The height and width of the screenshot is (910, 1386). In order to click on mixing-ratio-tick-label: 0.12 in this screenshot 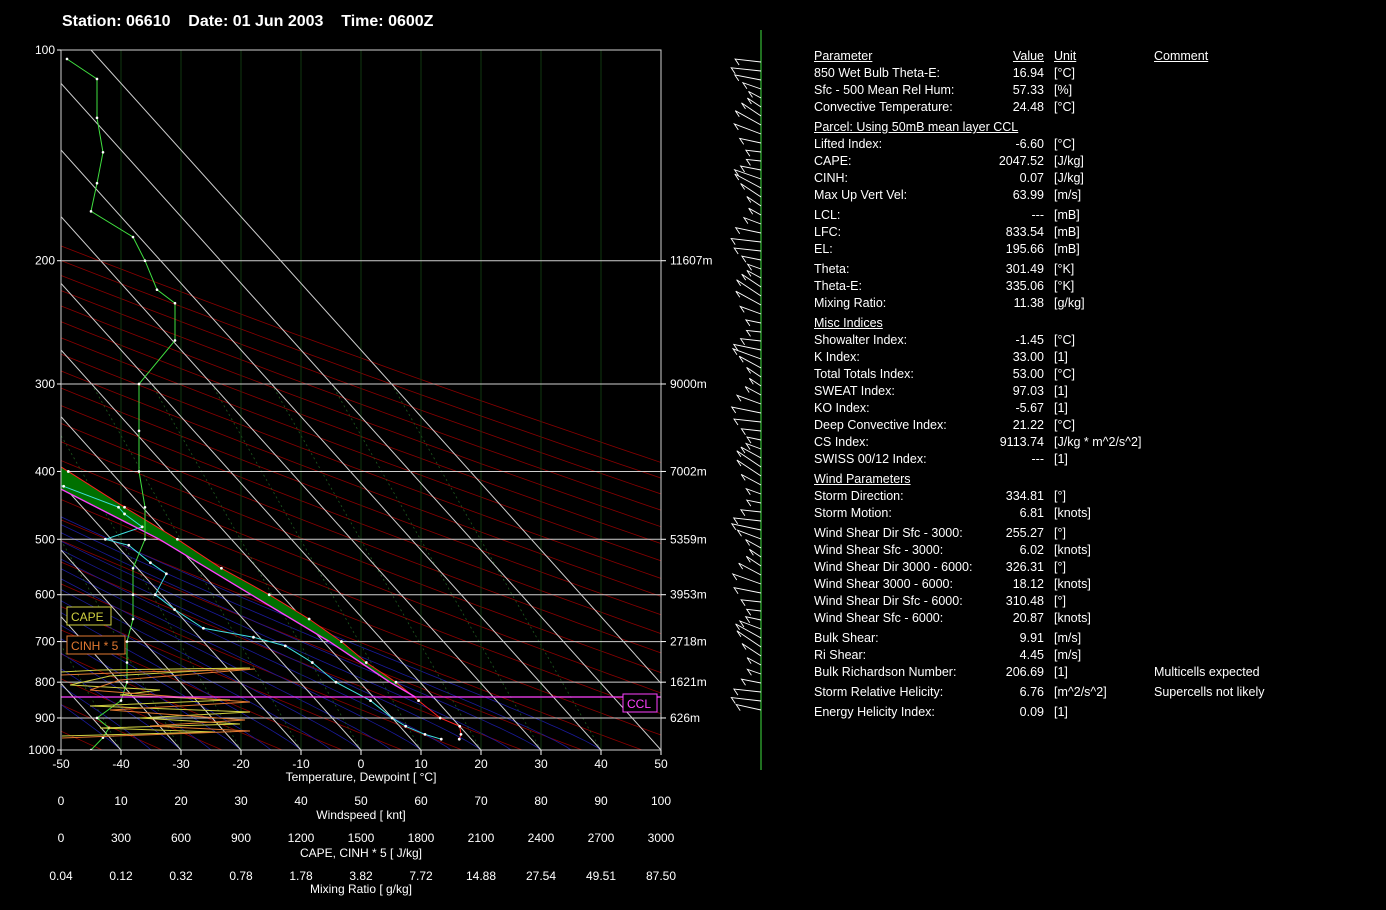, I will do `click(121, 876)`.